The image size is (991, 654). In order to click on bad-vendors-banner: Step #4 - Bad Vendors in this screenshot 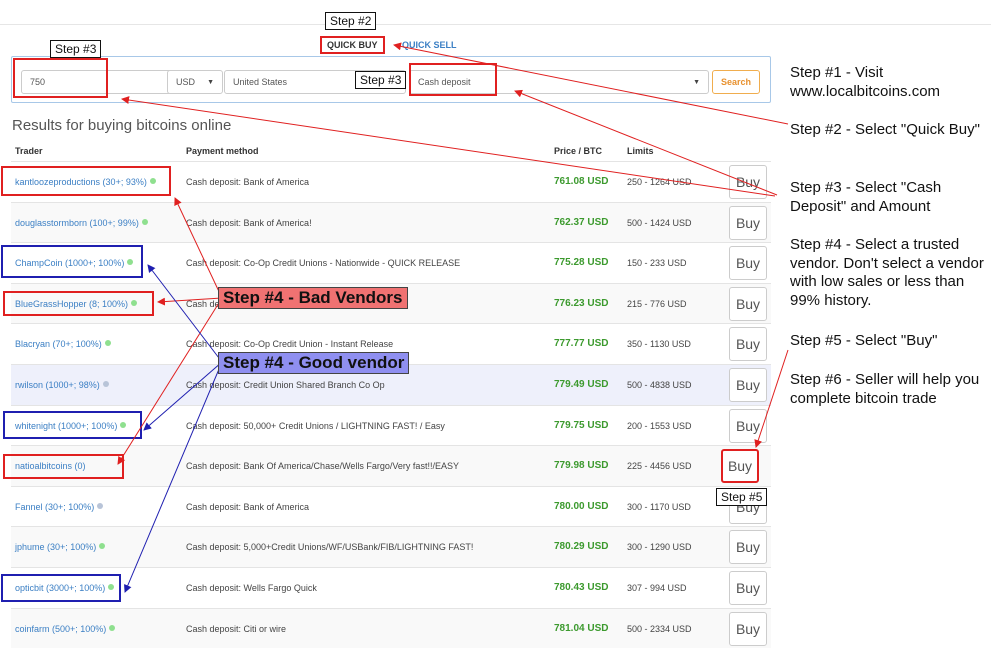, I will do `click(313, 298)`.